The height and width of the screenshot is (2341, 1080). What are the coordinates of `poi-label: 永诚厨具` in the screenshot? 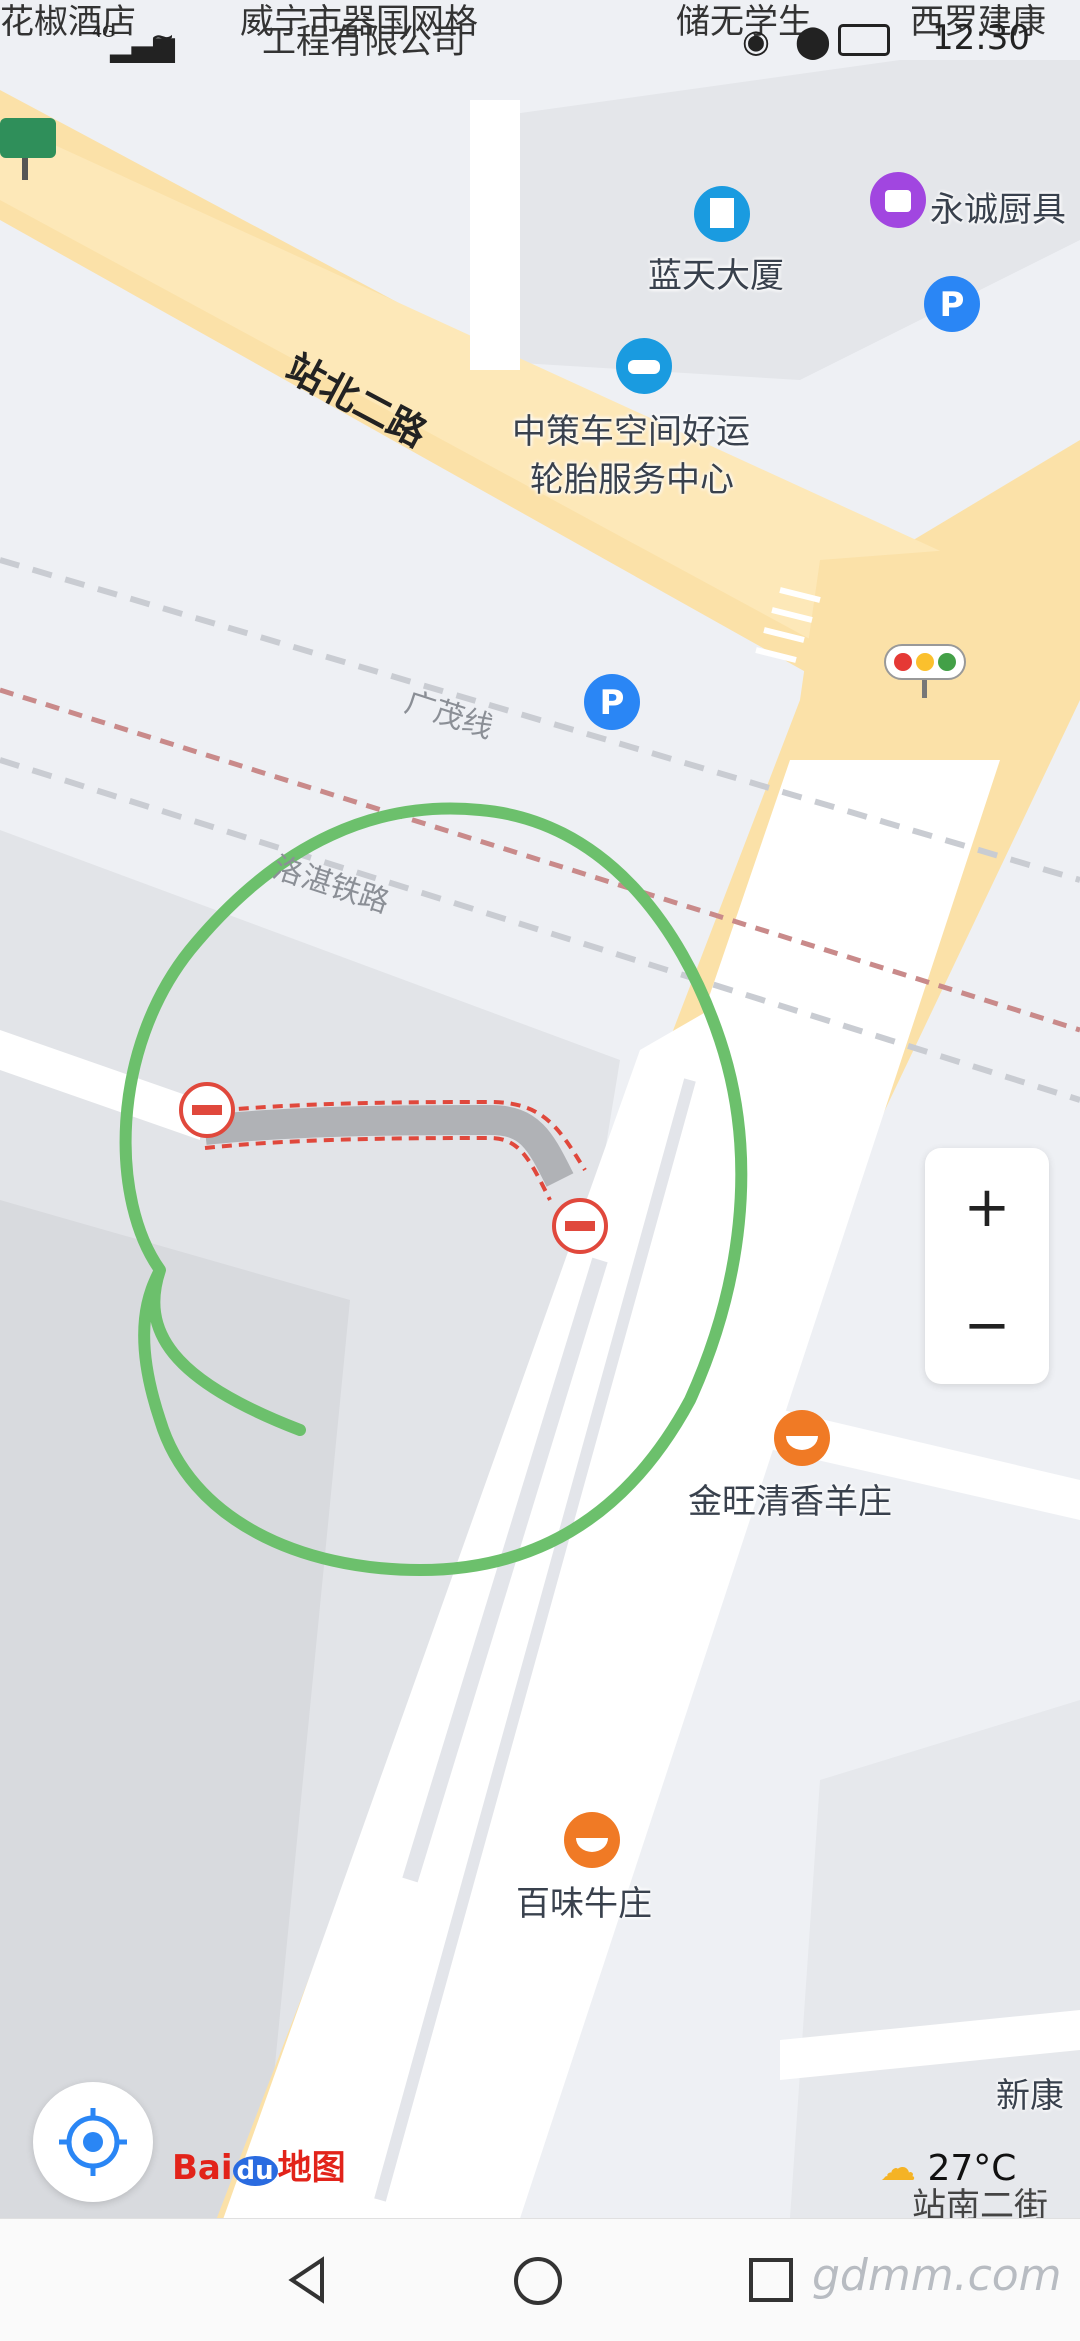 It's located at (998, 206).